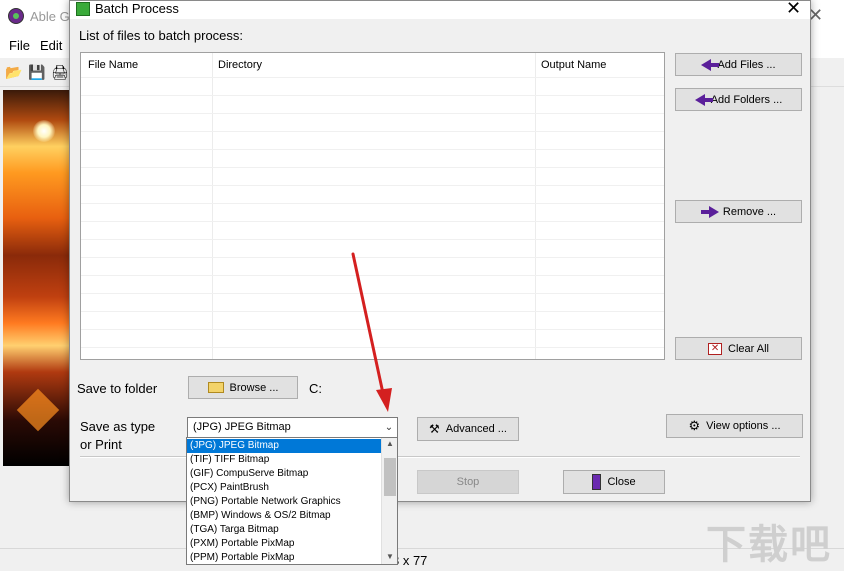  Describe the element at coordinates (573, 65) in the screenshot. I see `column-header-output-name: Output Name` at that location.